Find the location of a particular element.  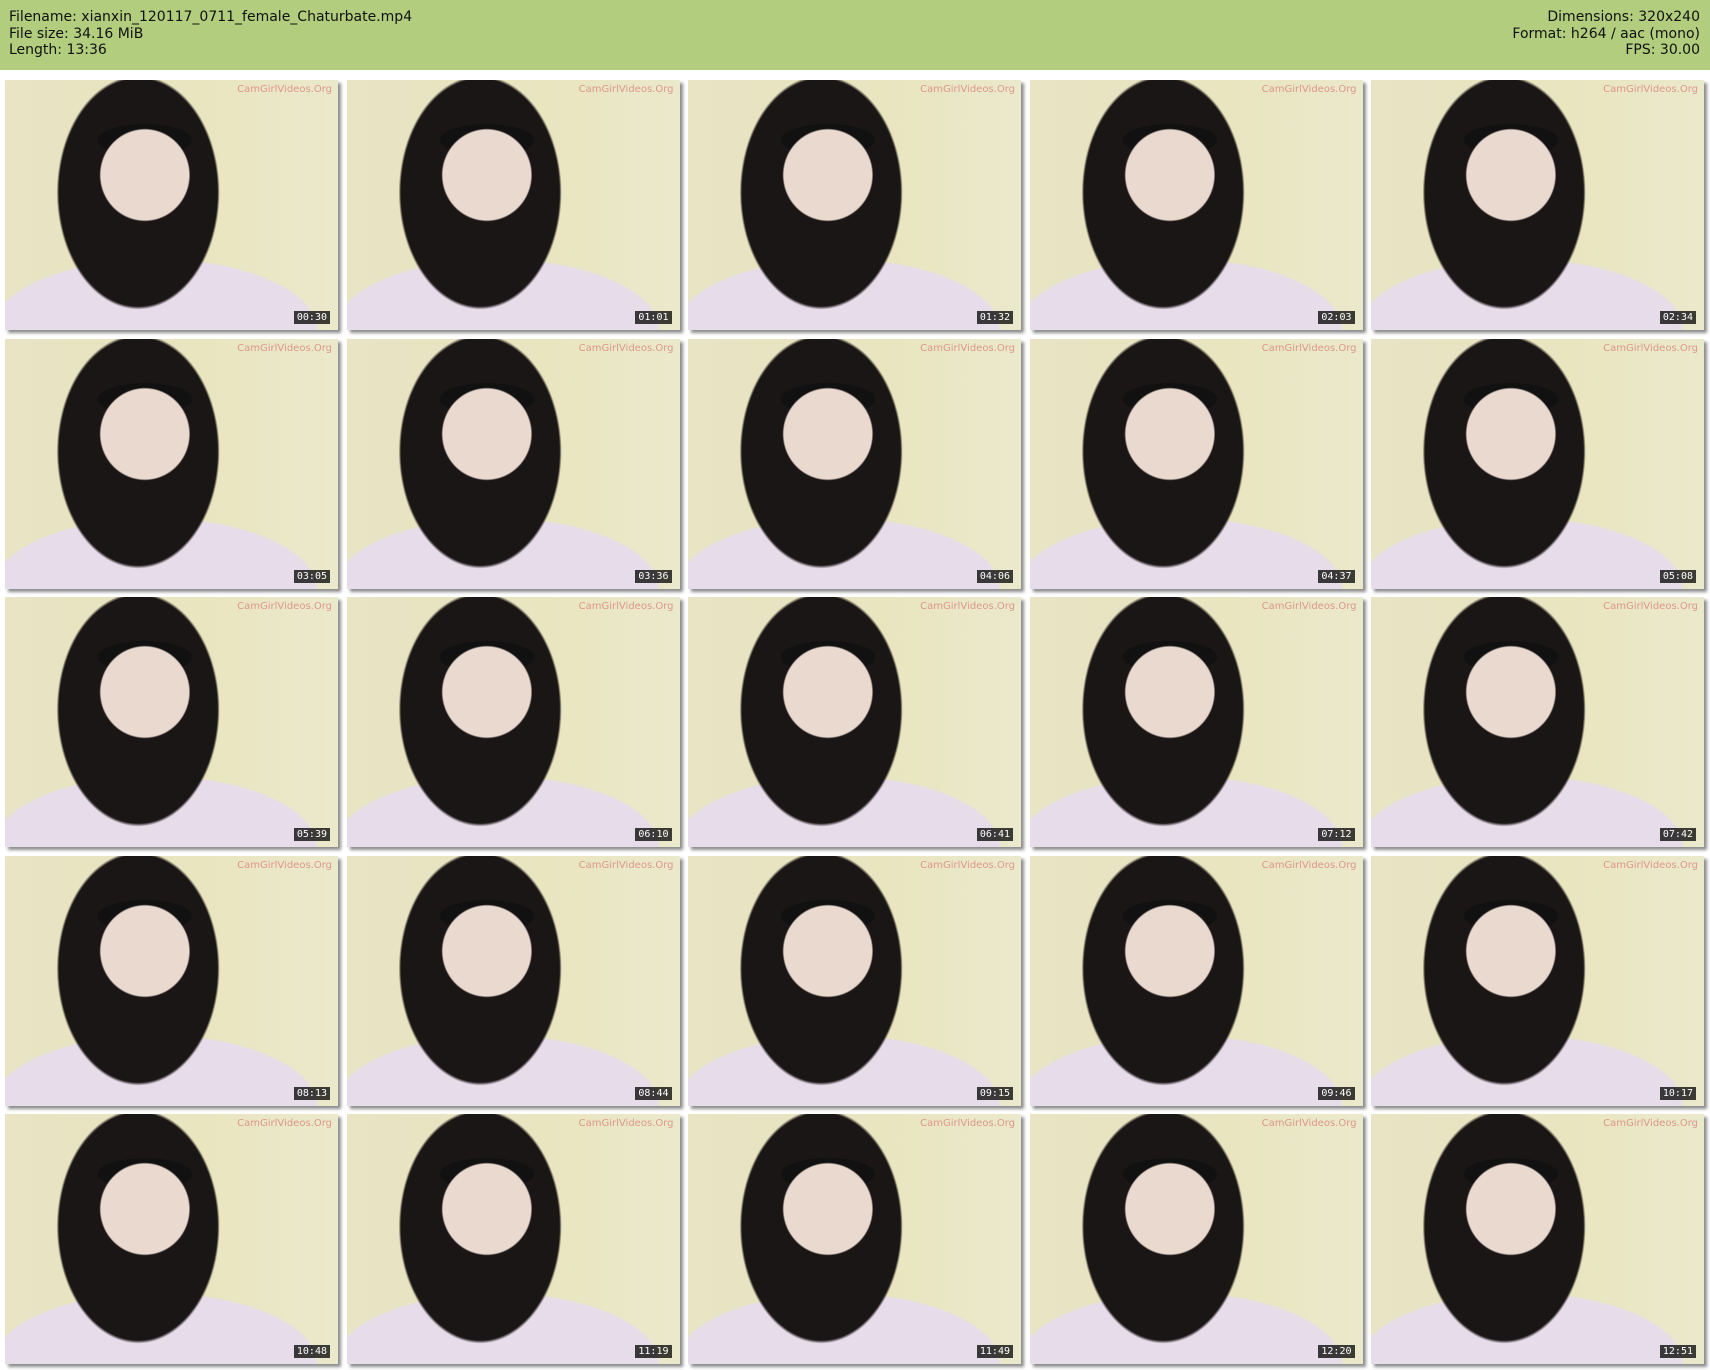

timestamp: 07:12 is located at coordinates (1336, 834).